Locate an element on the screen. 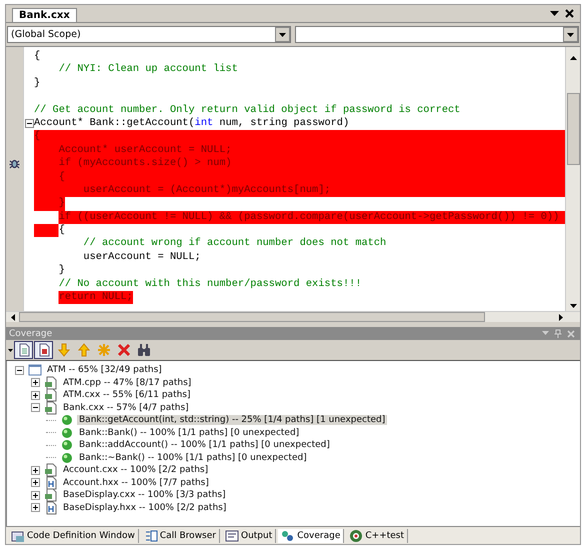  tree-item: ATM.cpp -- 47% [8/17 paths] is located at coordinates (127, 383).